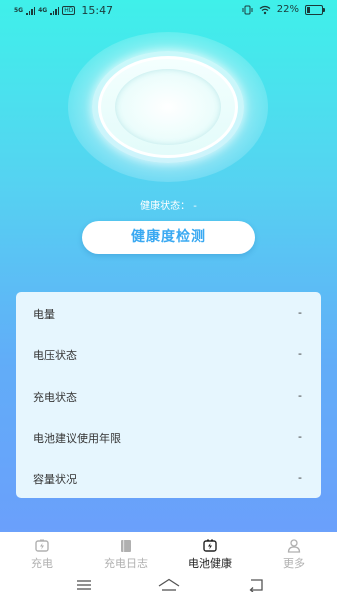 The height and width of the screenshot is (600, 337). I want to click on hd-badge: HD, so click(69, 10).